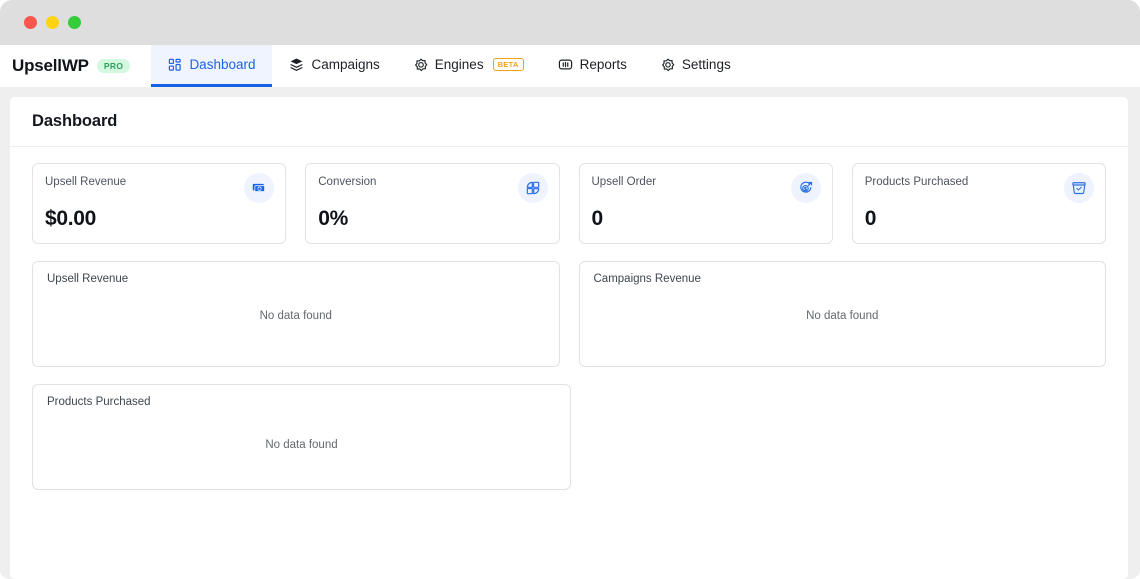 This screenshot has height=579, width=1140. Describe the element at coordinates (508, 64) in the screenshot. I see `beta-badge: BETA` at that location.